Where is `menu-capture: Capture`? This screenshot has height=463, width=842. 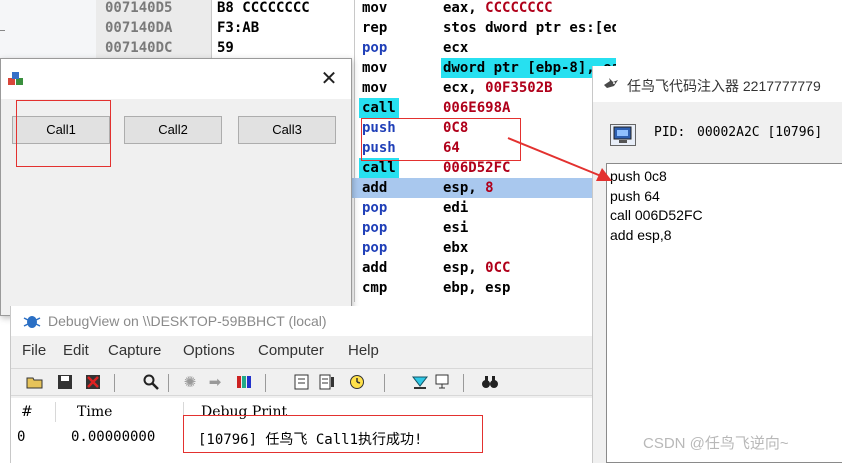
menu-capture: Capture is located at coordinates (134, 350).